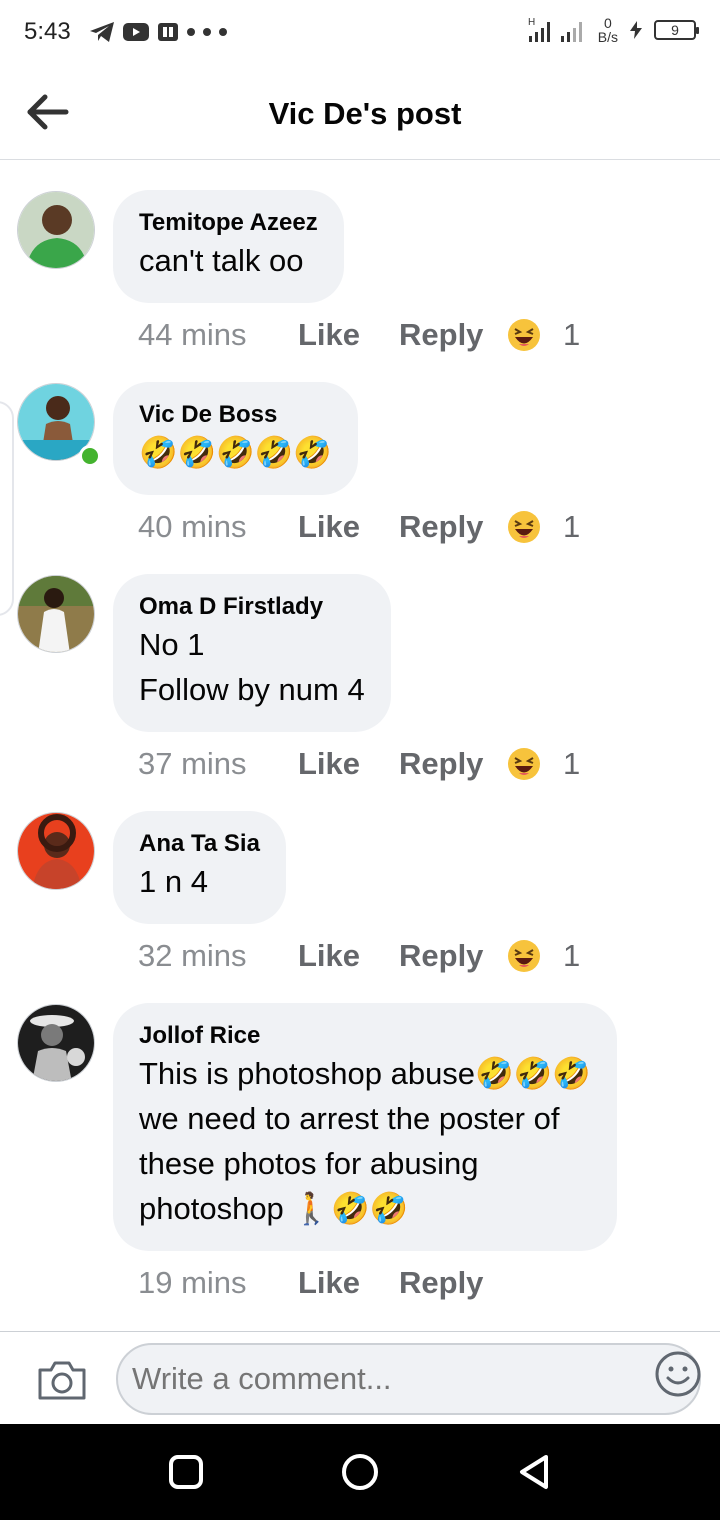 The image size is (720, 1520). I want to click on comment-author: Oma D Firstlady, so click(252, 607).